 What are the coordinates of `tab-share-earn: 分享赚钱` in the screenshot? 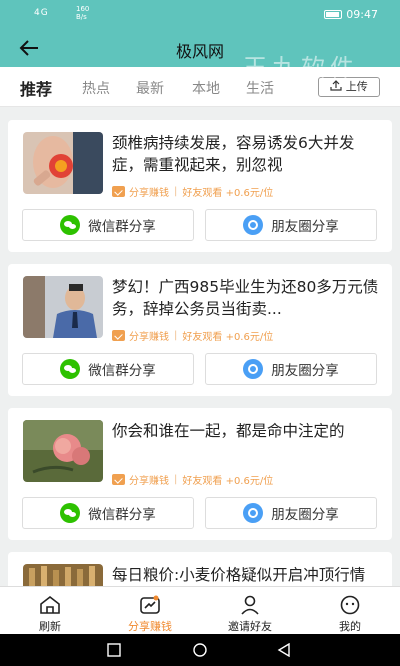 It's located at (150, 611).